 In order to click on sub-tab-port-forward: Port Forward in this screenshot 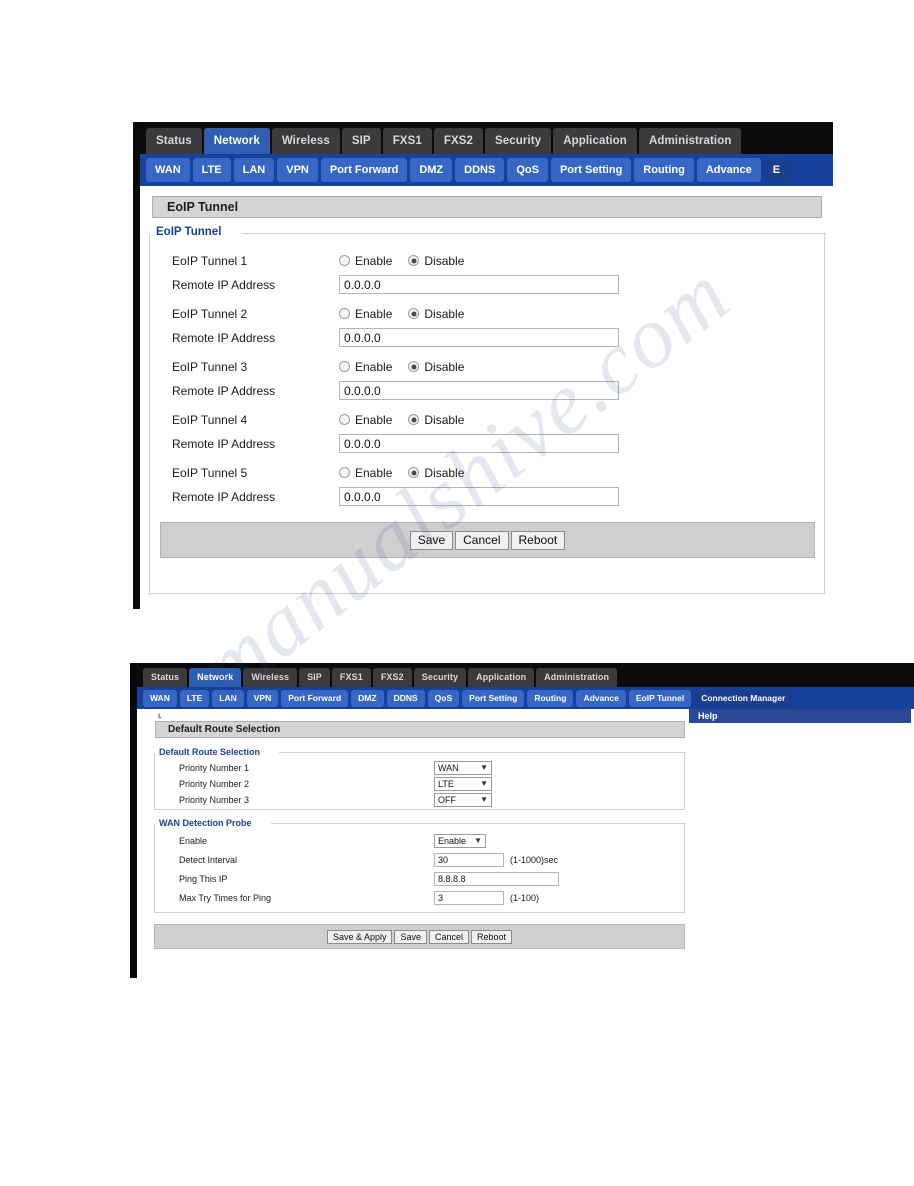, I will do `click(364, 170)`.